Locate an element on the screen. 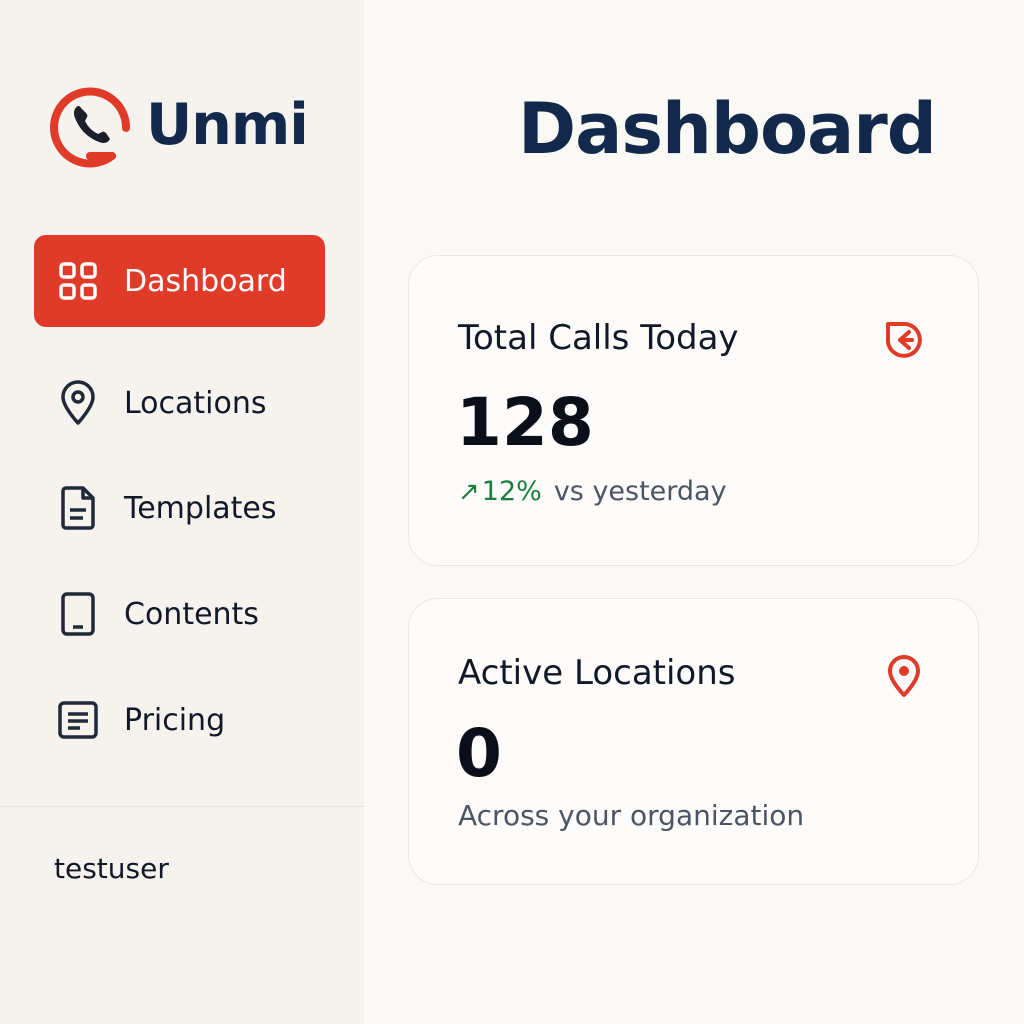  brand-name: Unmi is located at coordinates (227, 125).